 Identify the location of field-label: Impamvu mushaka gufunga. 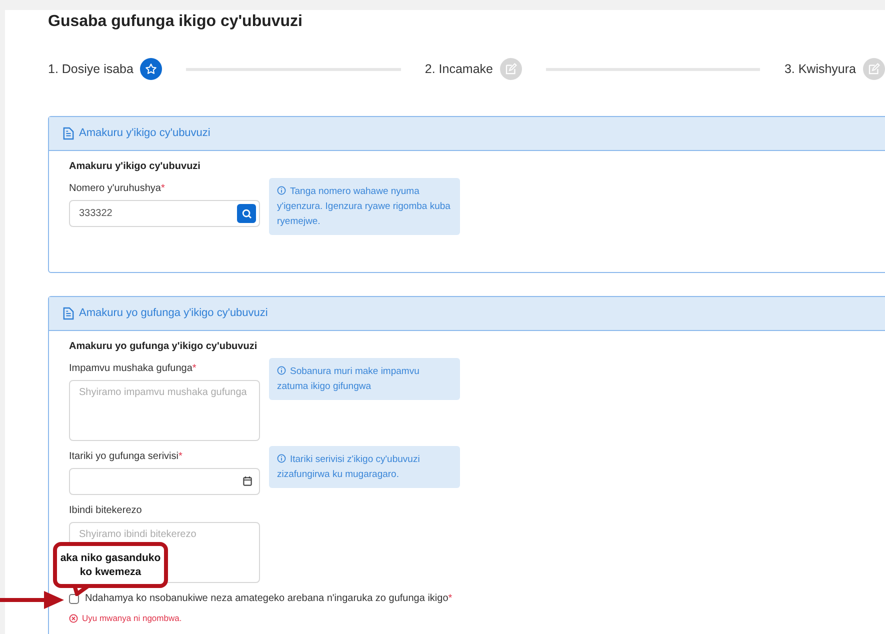
(130, 368).